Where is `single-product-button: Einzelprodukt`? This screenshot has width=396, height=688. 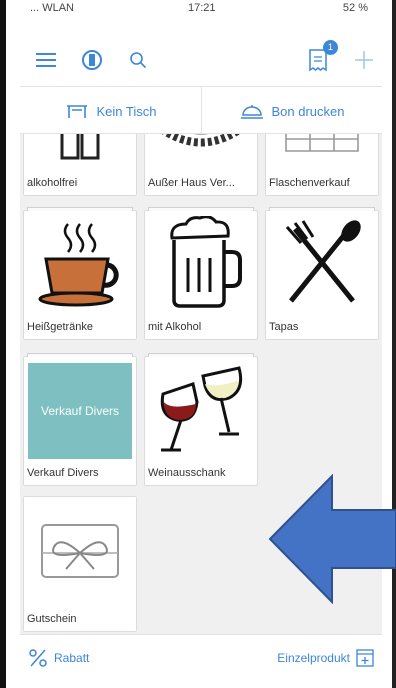 single-product-button: Einzelprodukt is located at coordinates (325, 658).